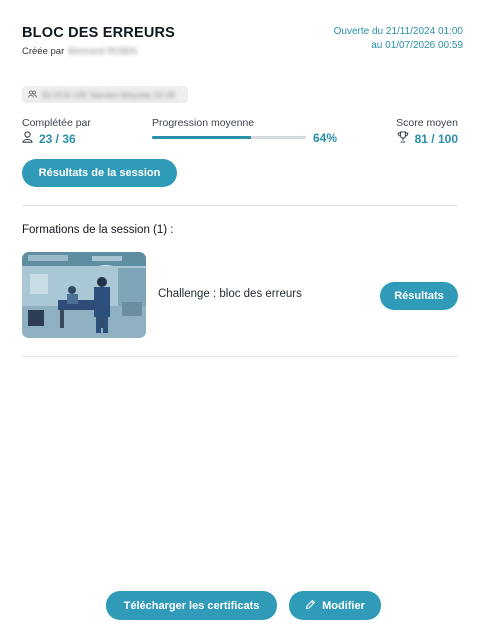 Image resolution: width=486 pixels, height=642 pixels. Describe the element at coordinates (56, 123) in the screenshot. I see `completed-label: Complétée par` at that location.